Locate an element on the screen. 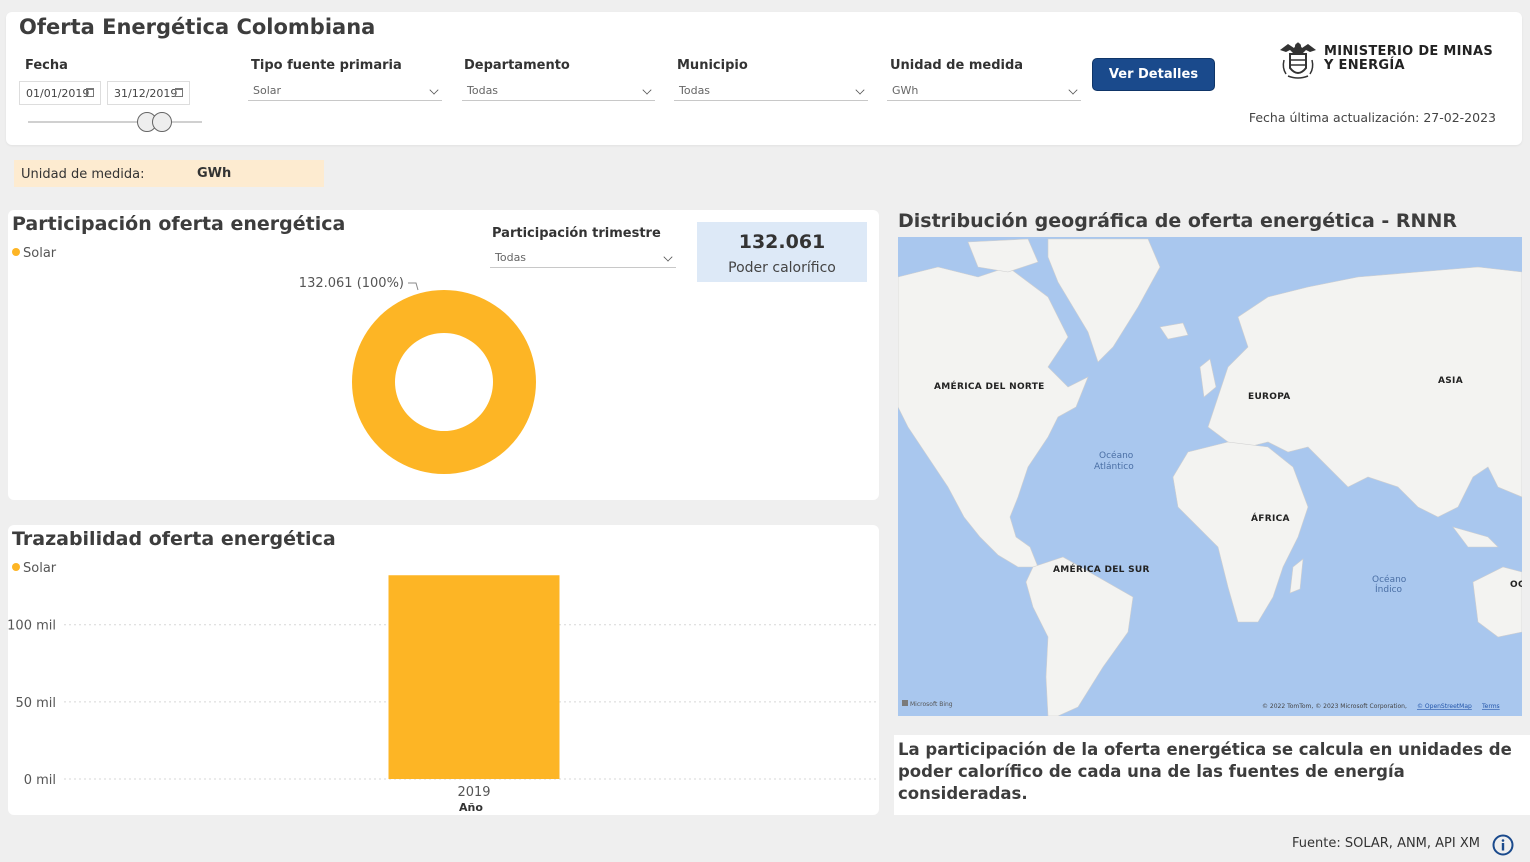  donut-leader-line is located at coordinates (413, 286).